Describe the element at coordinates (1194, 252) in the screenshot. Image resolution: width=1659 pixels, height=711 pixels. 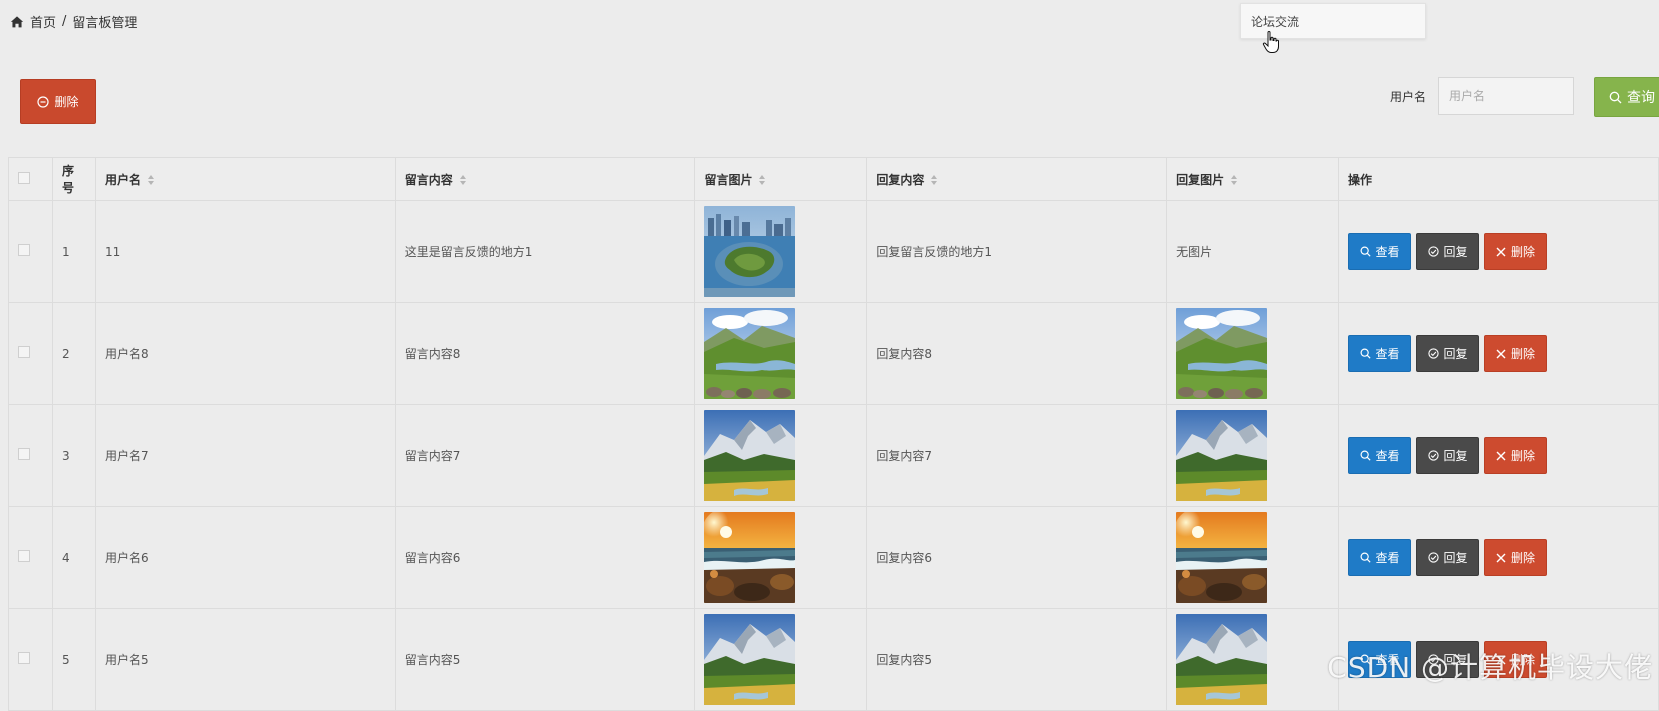
I see `no-image-text: 无图片` at that location.